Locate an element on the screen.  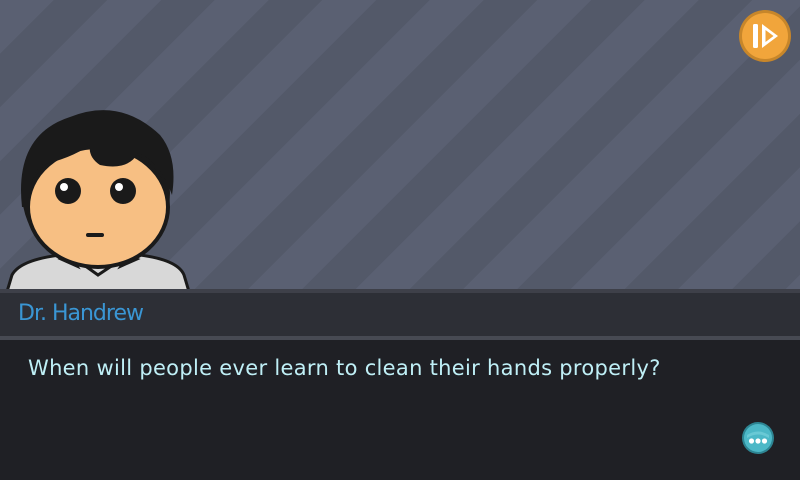
skip-forward-icon is located at coordinates (765, 36).